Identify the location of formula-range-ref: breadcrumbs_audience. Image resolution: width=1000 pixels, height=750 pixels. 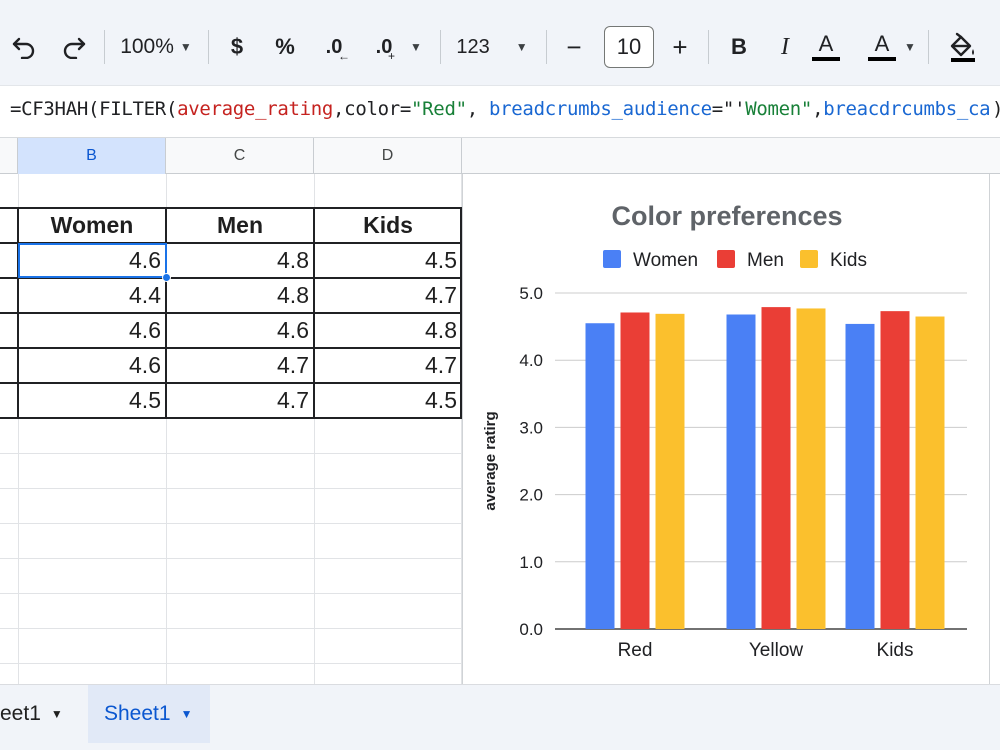
(600, 109).